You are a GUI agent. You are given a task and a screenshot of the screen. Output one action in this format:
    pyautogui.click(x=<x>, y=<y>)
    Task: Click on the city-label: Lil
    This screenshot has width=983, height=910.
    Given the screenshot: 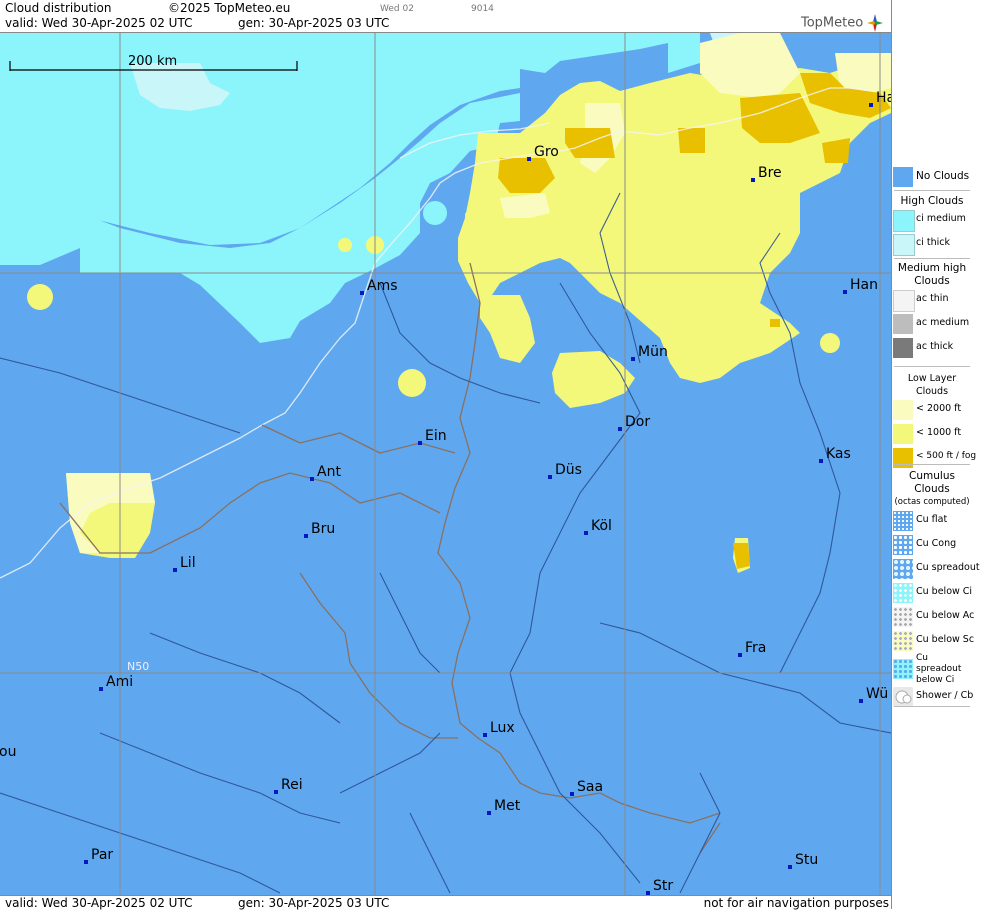 What is the action you would take?
    pyautogui.click(x=188, y=563)
    